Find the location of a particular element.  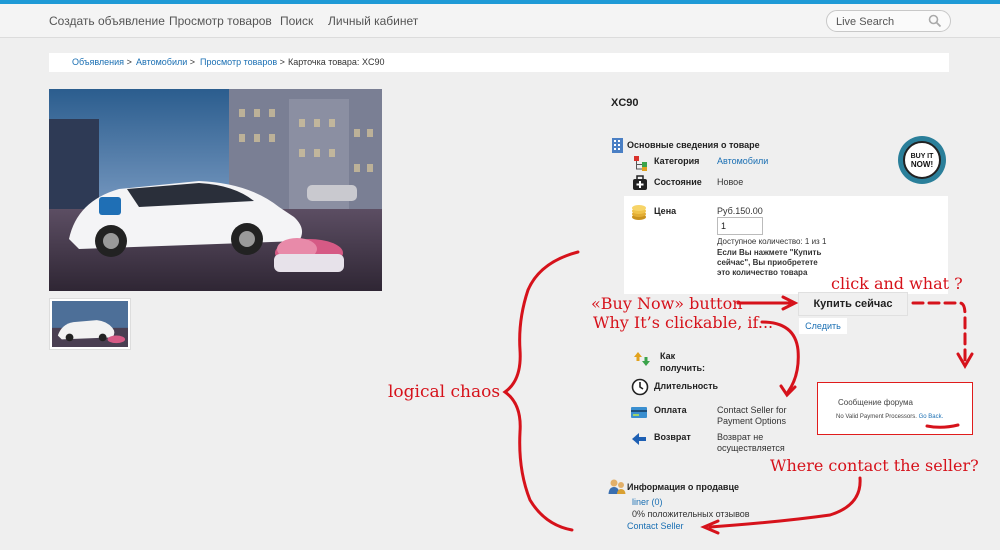

payment-icon is located at coordinates (639, 412).